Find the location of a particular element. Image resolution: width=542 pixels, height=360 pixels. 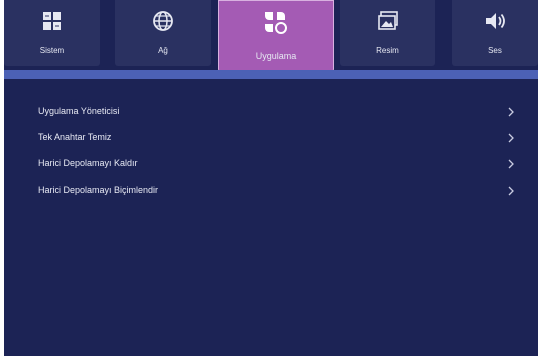

globe-icon is located at coordinates (163, 21).